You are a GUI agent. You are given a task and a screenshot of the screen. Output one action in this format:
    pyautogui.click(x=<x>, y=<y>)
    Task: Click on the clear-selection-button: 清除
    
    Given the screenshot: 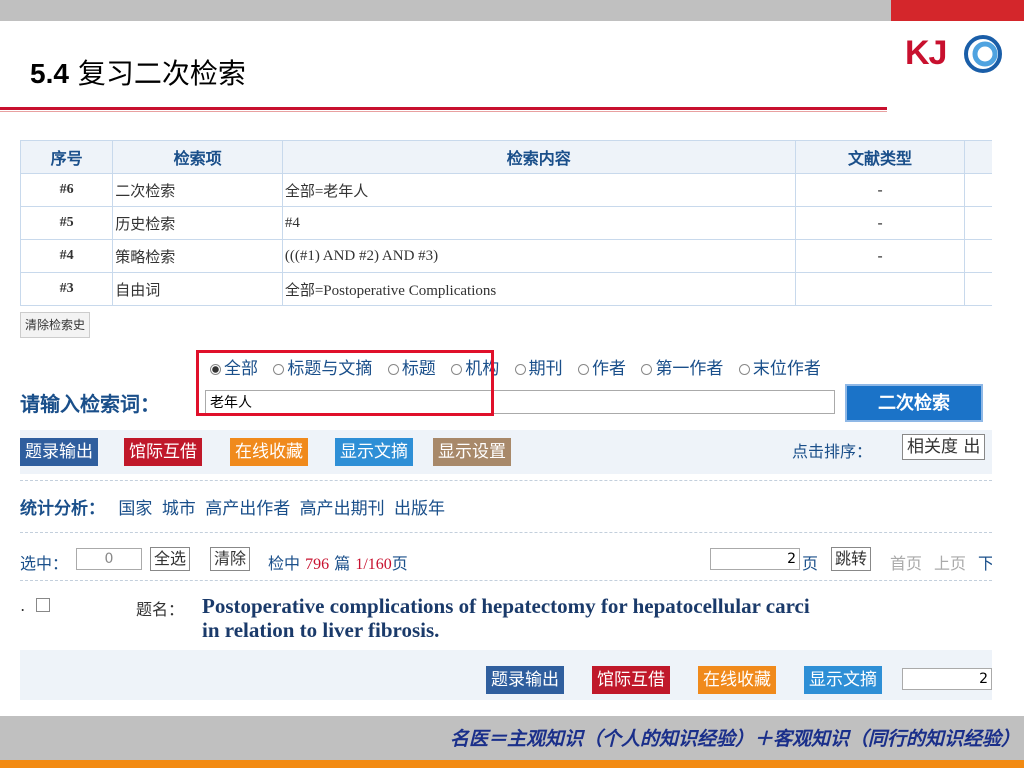 What is the action you would take?
    pyautogui.click(x=230, y=559)
    